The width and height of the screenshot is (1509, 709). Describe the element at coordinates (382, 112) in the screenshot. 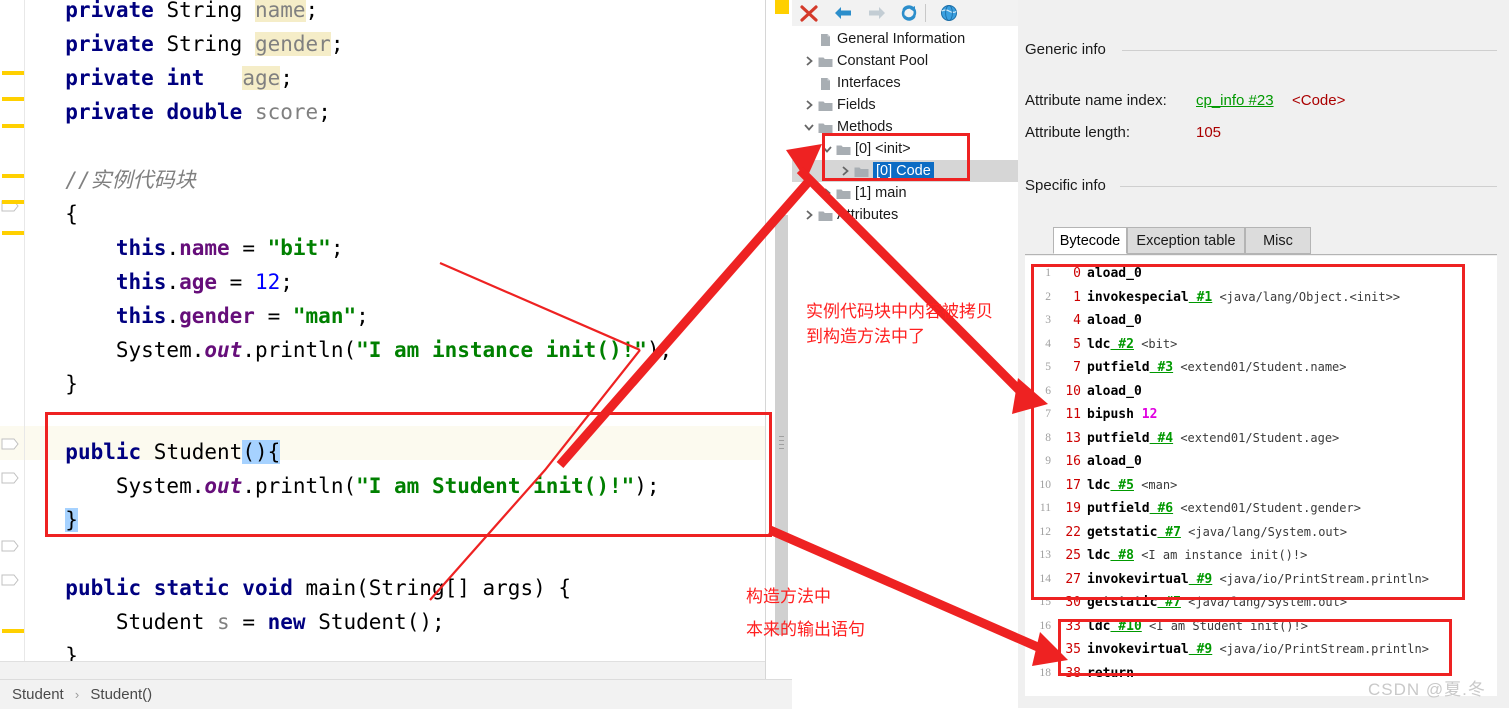

I see `code-line: private double score;` at that location.